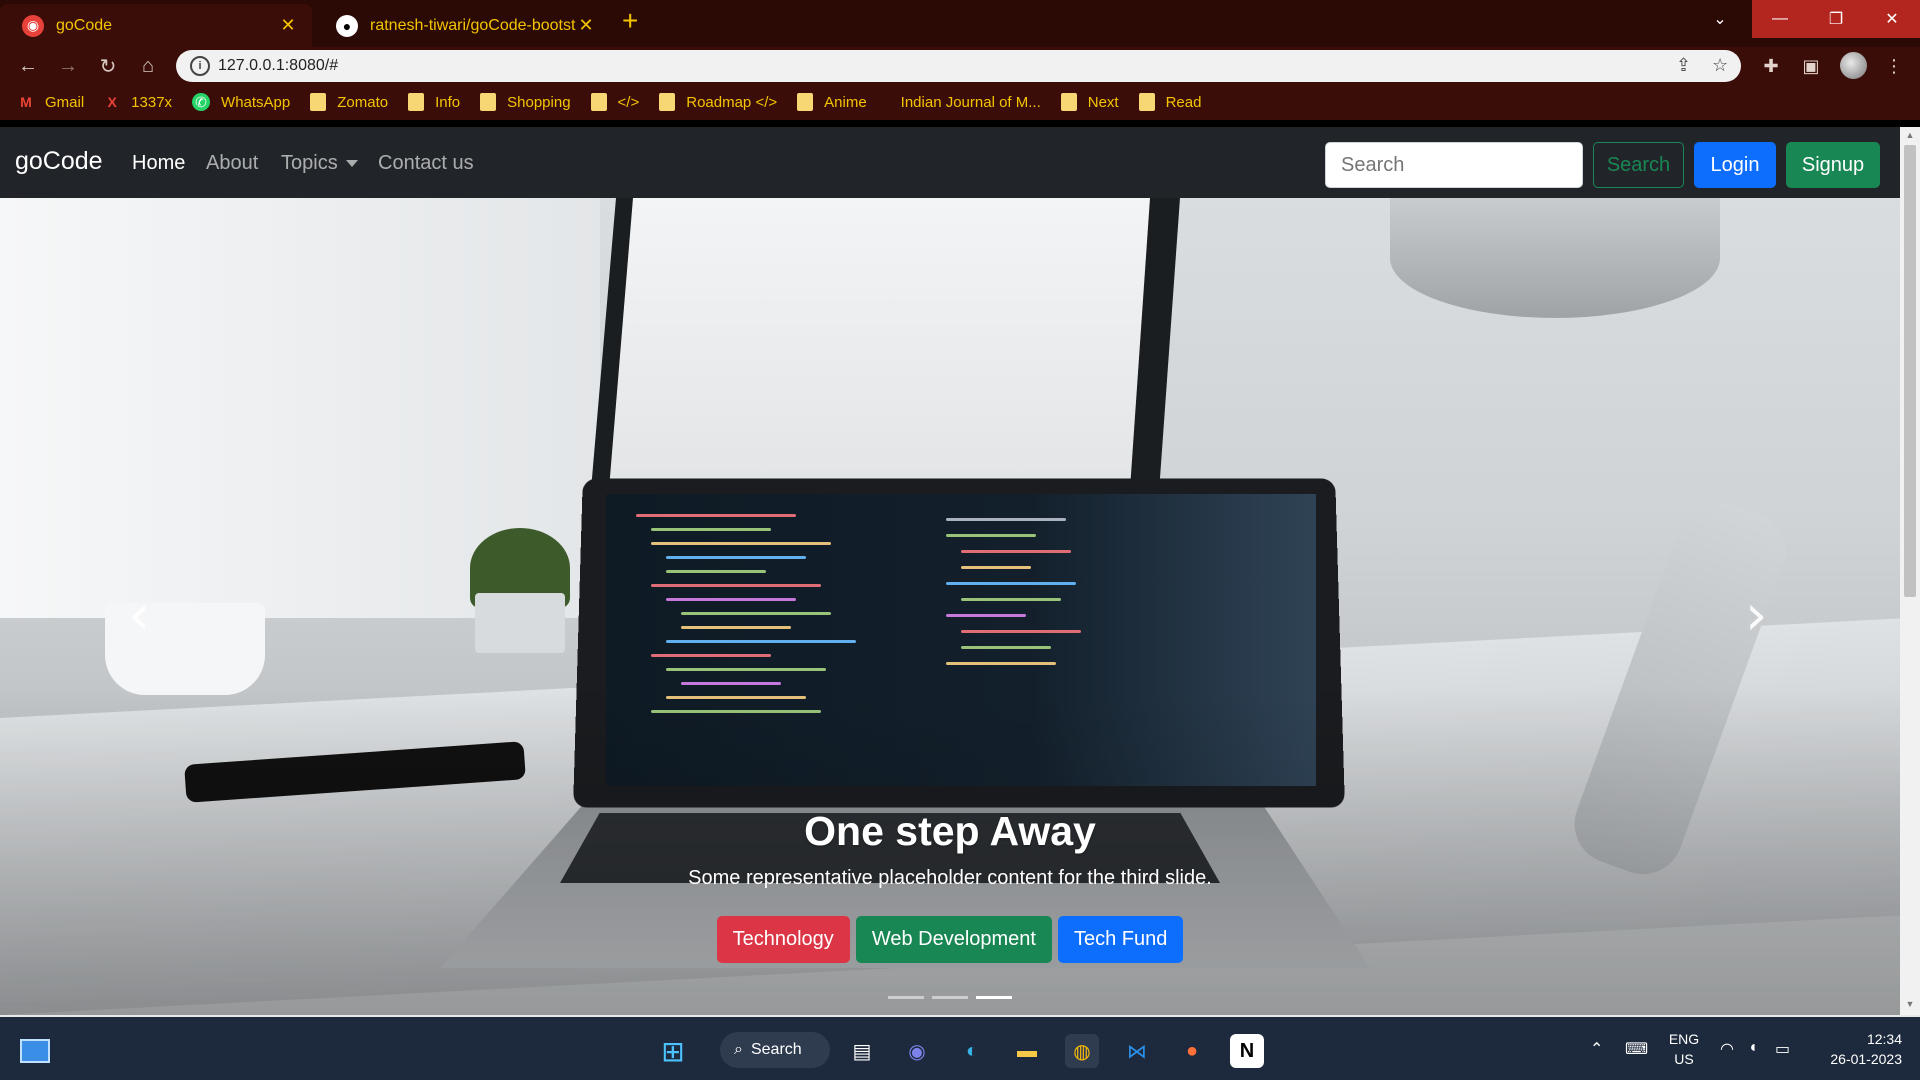  Describe the element at coordinates (200, 66) in the screenshot. I see `site-info-icon: i` at that location.